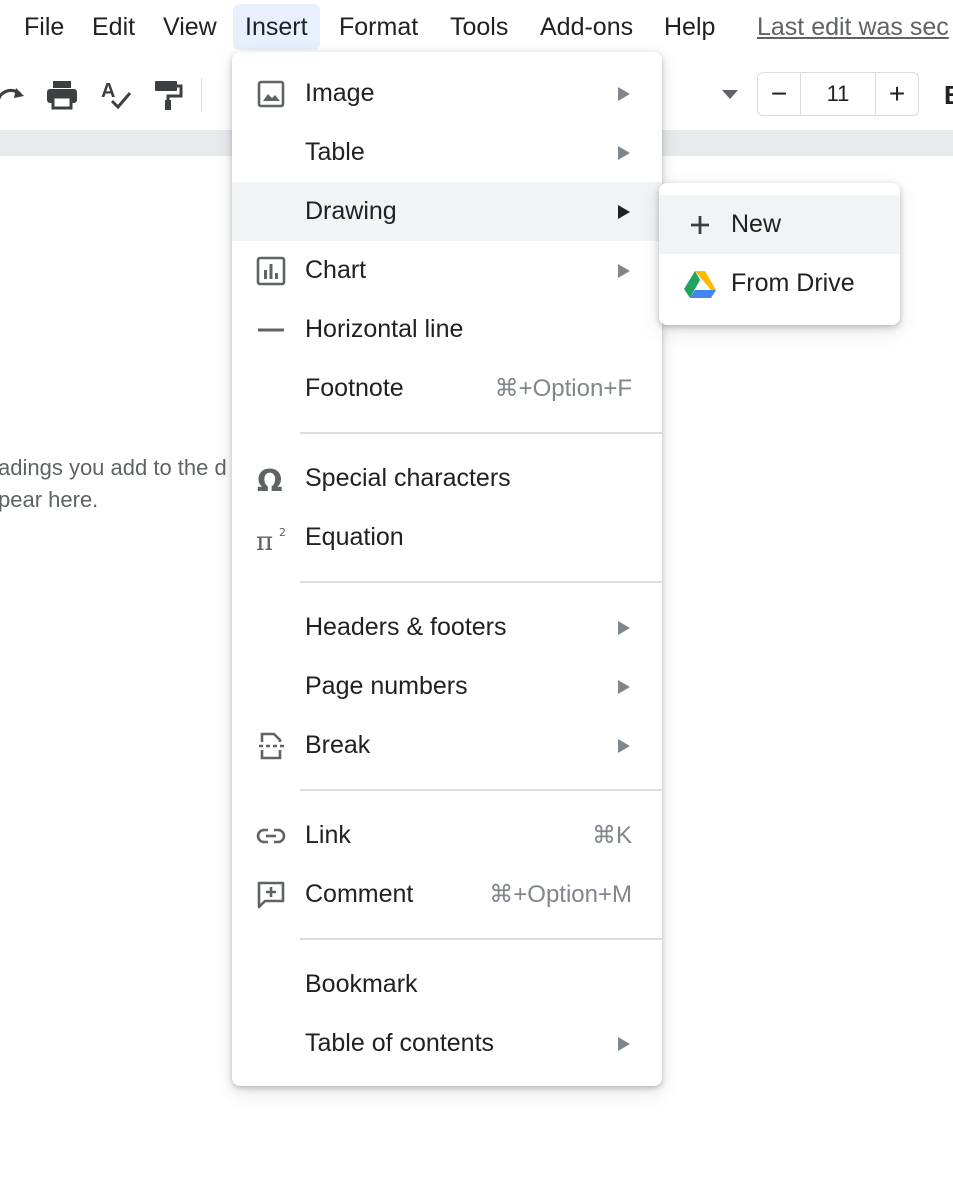 This screenshot has width=953, height=1200. I want to click on svg-text: Ω, so click(270, 479).